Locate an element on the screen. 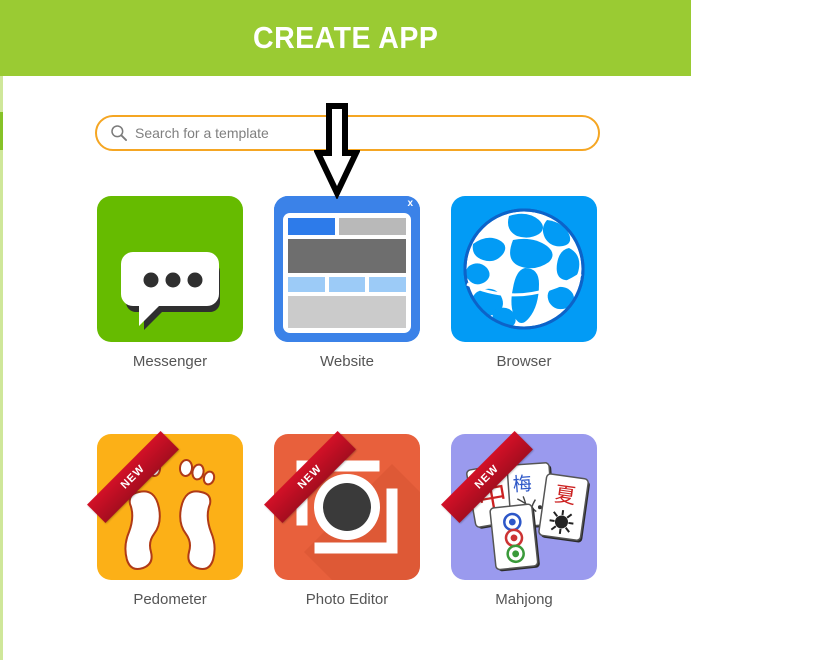 Image resolution: width=819 pixels, height=660 pixels. browser-window-body is located at coordinates (347, 273).